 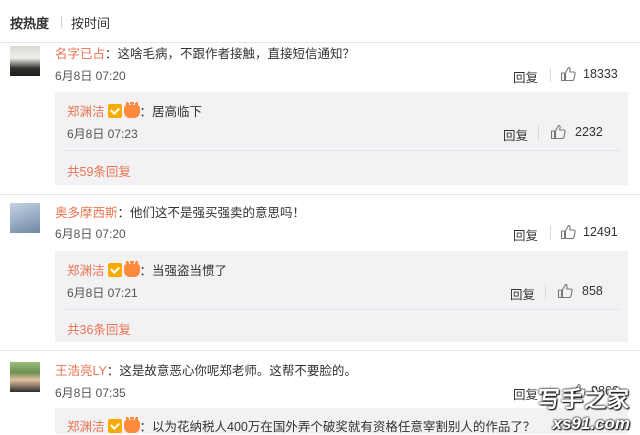 I want to click on sort-bar: 按热度 | 按时间, so click(x=320, y=21).